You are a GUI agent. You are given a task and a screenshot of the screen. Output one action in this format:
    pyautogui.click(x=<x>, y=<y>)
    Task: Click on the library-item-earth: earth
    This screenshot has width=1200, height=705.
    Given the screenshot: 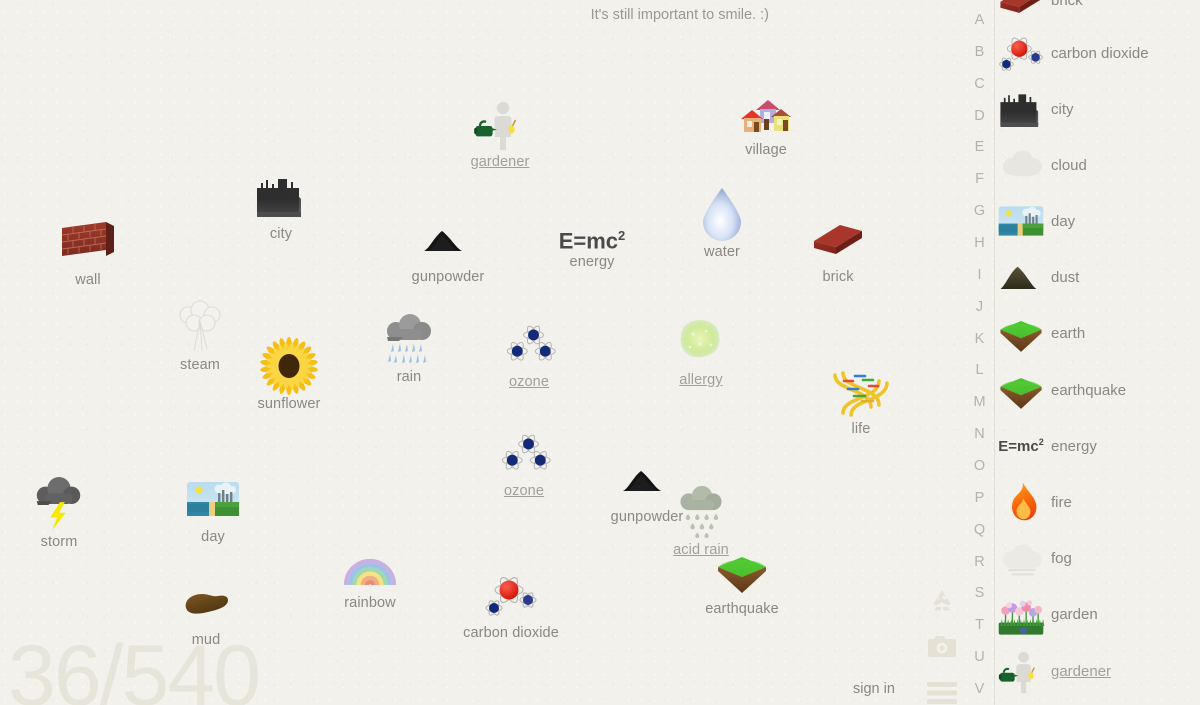 What is the action you would take?
    pyautogui.click(x=1097, y=333)
    